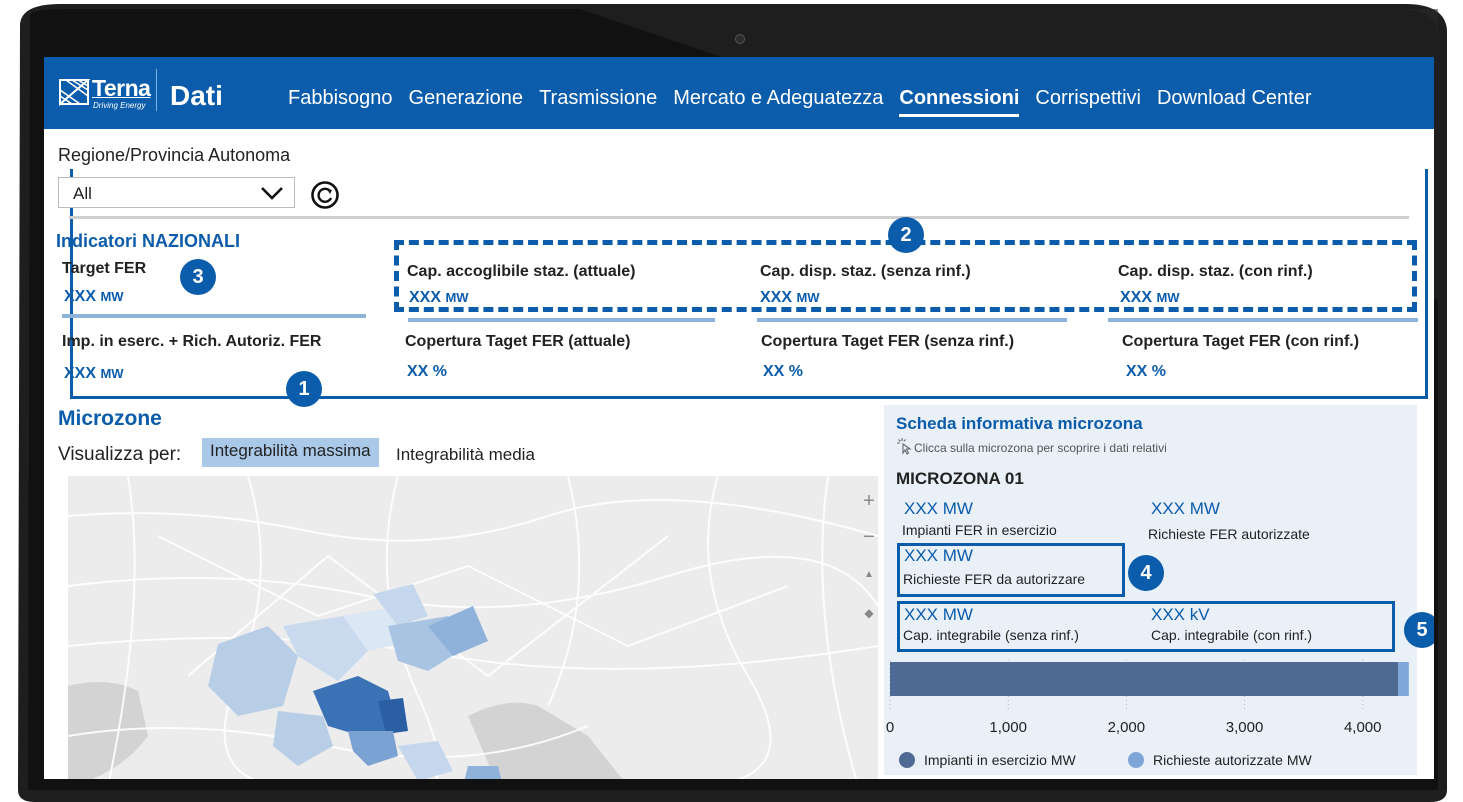 The image size is (1463, 802). I want to click on view-option-integrabilita-massima: Integrabilità massima, so click(290, 452).